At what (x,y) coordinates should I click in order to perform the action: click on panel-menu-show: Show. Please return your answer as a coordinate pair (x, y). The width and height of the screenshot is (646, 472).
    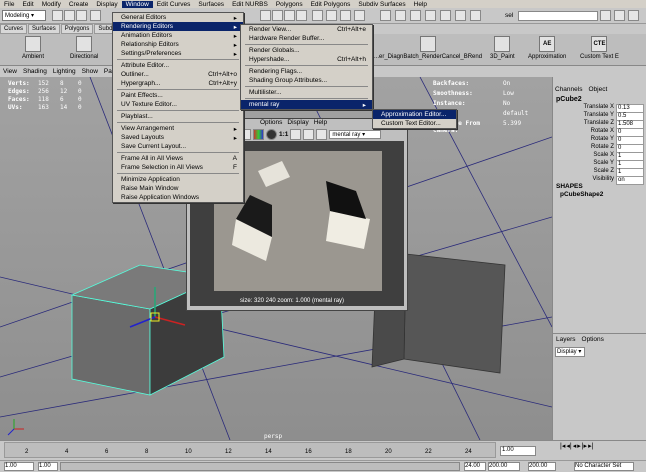
    Looking at the image, I should click on (90, 72).